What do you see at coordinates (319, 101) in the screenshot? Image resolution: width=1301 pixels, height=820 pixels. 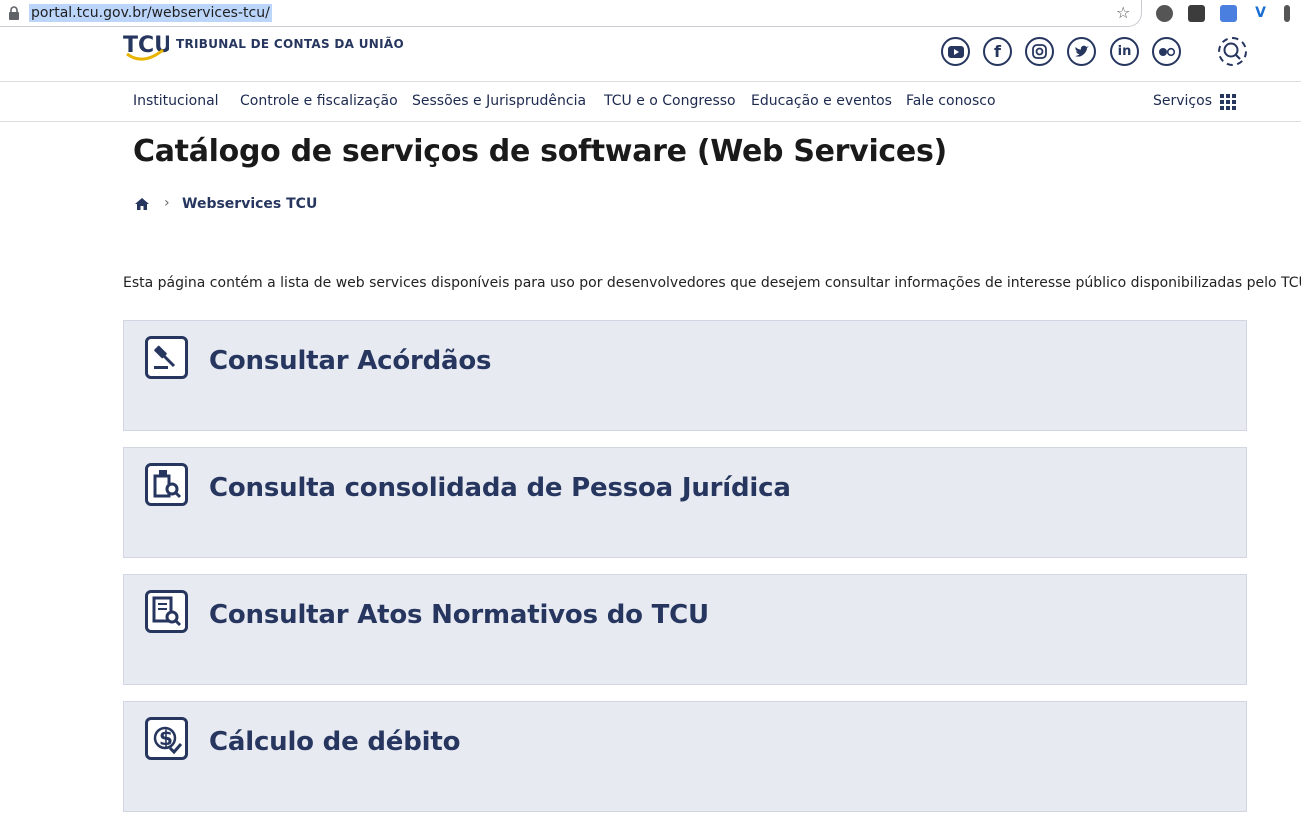 I see `nav-item-controle: Controle e fiscalização` at bounding box center [319, 101].